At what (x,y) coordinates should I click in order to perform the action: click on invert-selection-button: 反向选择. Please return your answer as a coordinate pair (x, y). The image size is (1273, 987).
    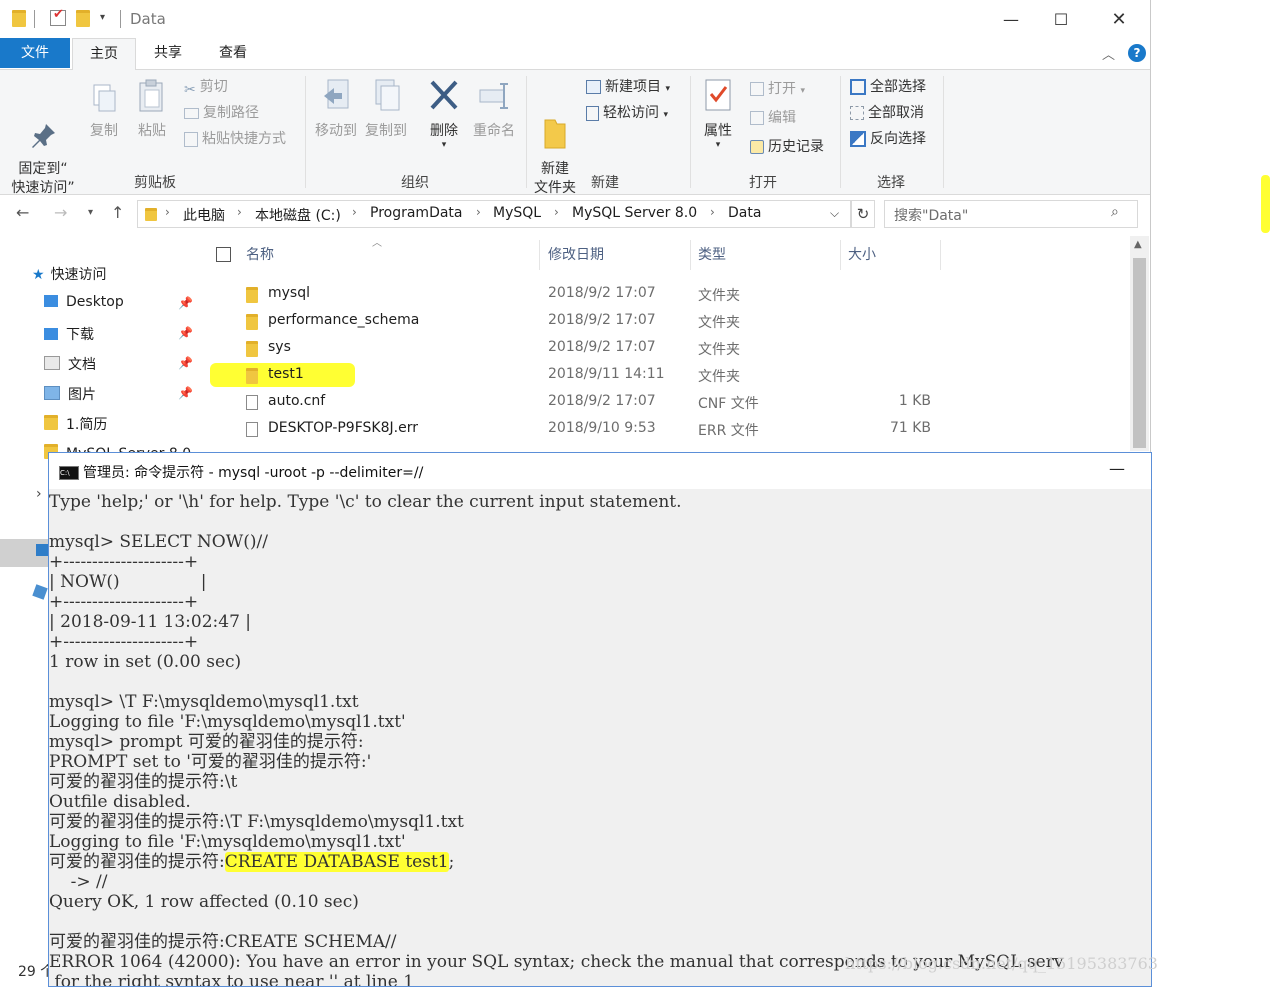
    Looking at the image, I should click on (888, 139).